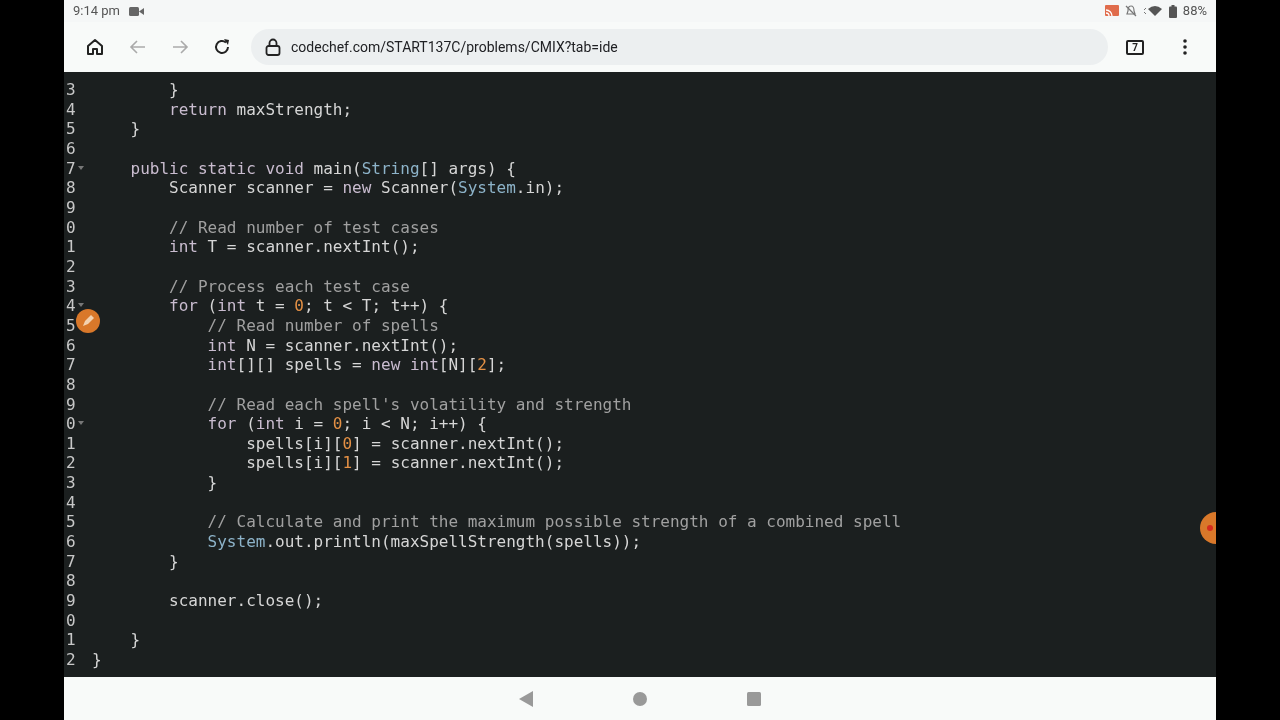  Describe the element at coordinates (273, 47) in the screenshot. I see `lock-icon` at that location.